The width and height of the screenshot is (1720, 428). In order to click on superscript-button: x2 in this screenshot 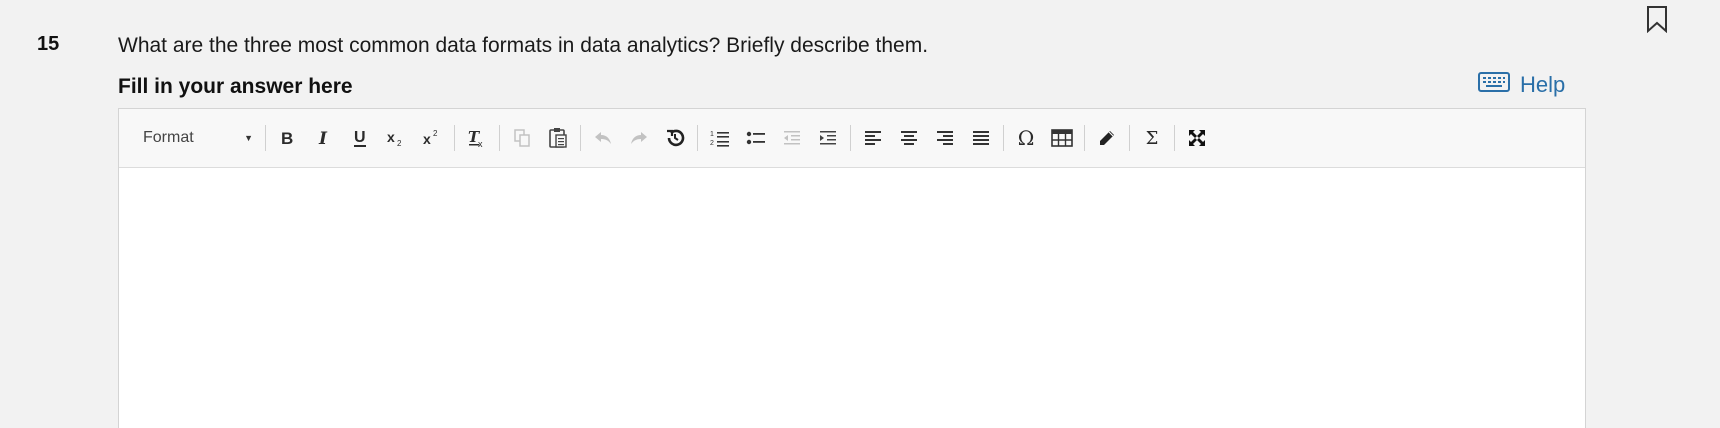, I will do `click(432, 138)`.